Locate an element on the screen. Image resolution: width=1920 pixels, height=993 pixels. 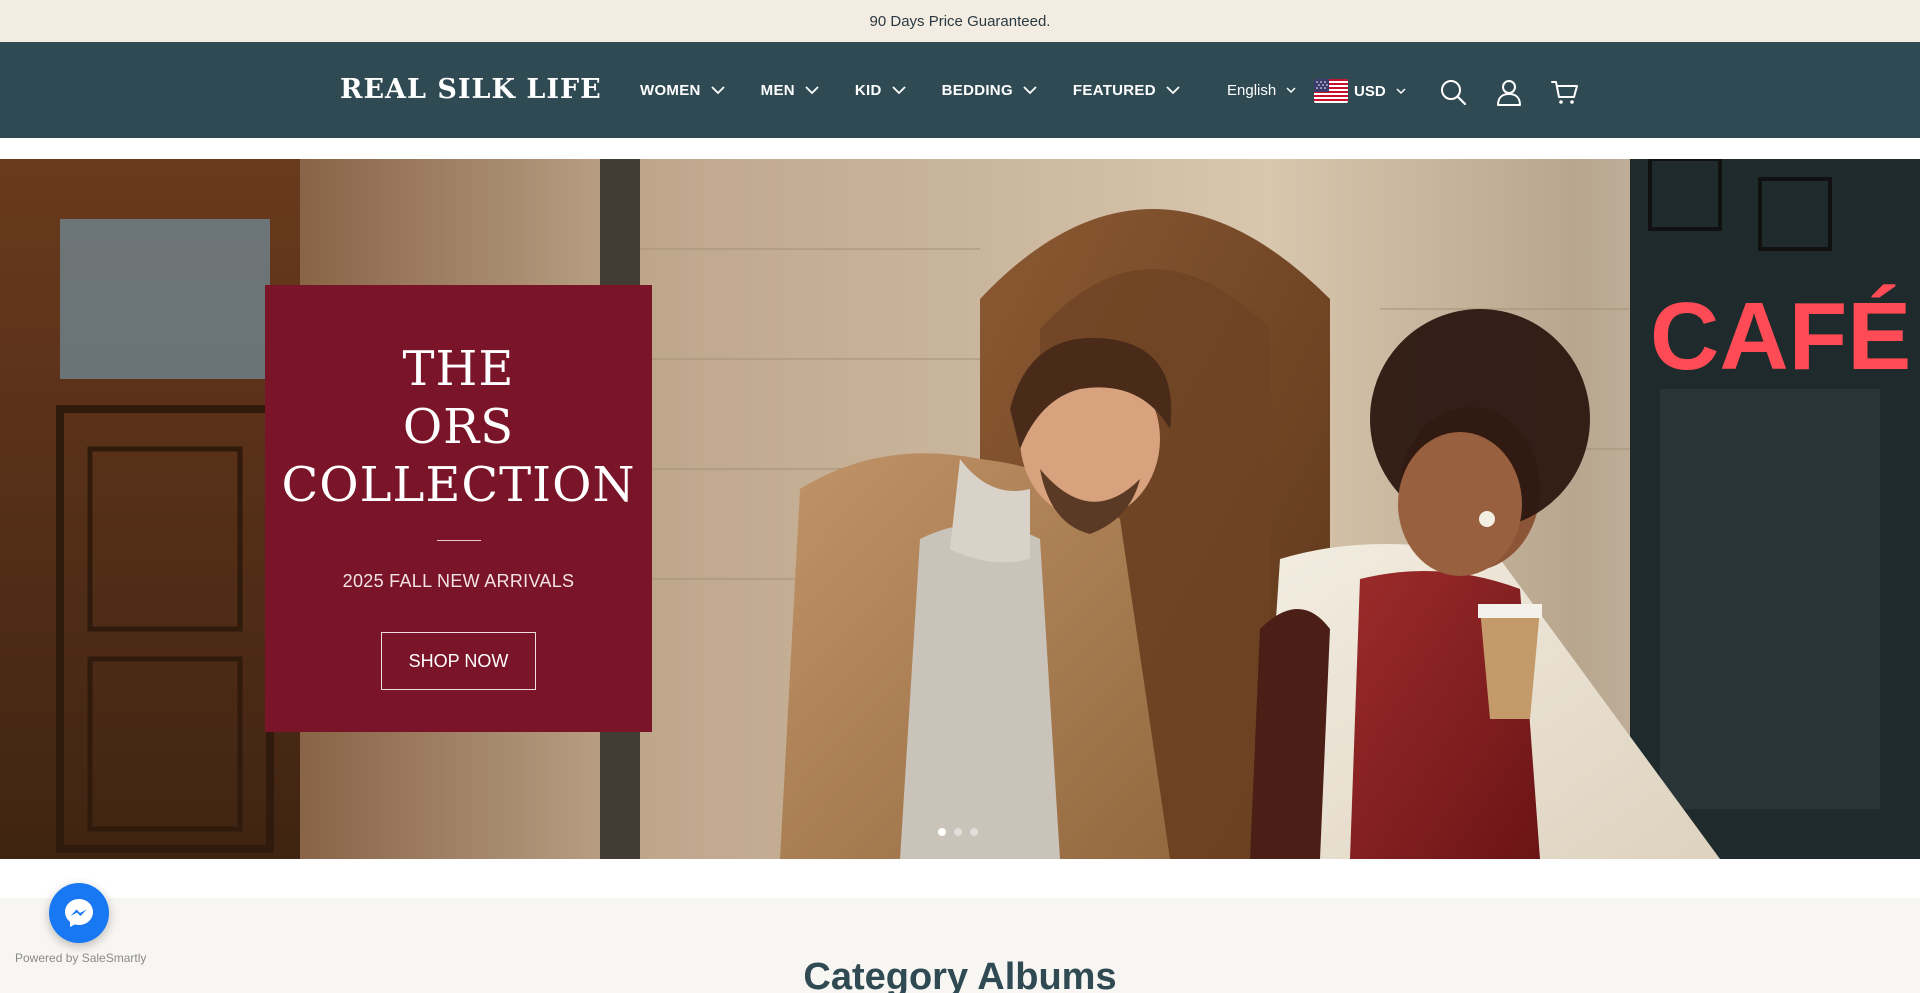
nav-item-kid: KID is located at coordinates (880, 90).